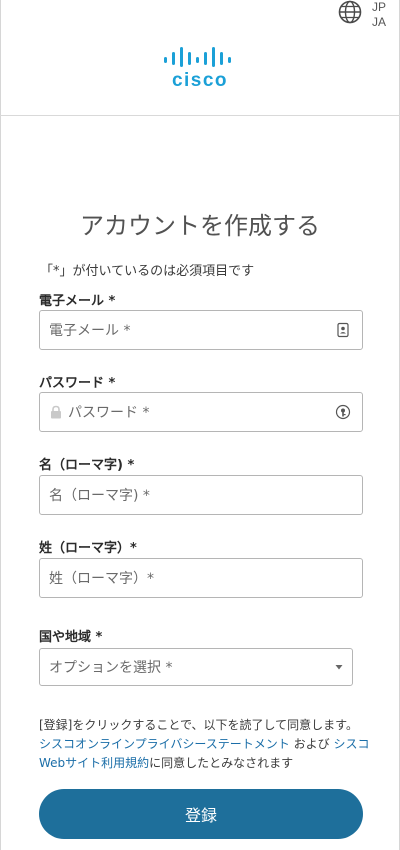  I want to click on consent-prefix: [登録]をクリックすることで、以下を読了して同意します。, so click(198, 725).